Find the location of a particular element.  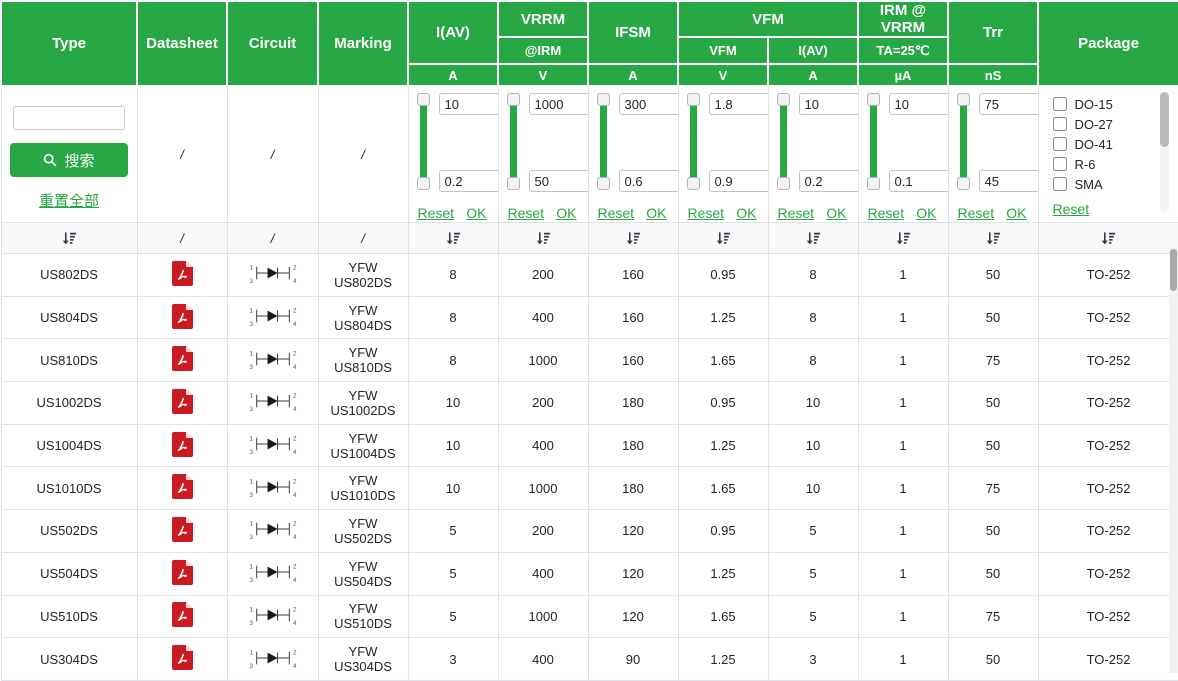

sort-vfm-iav is located at coordinates (813, 238).